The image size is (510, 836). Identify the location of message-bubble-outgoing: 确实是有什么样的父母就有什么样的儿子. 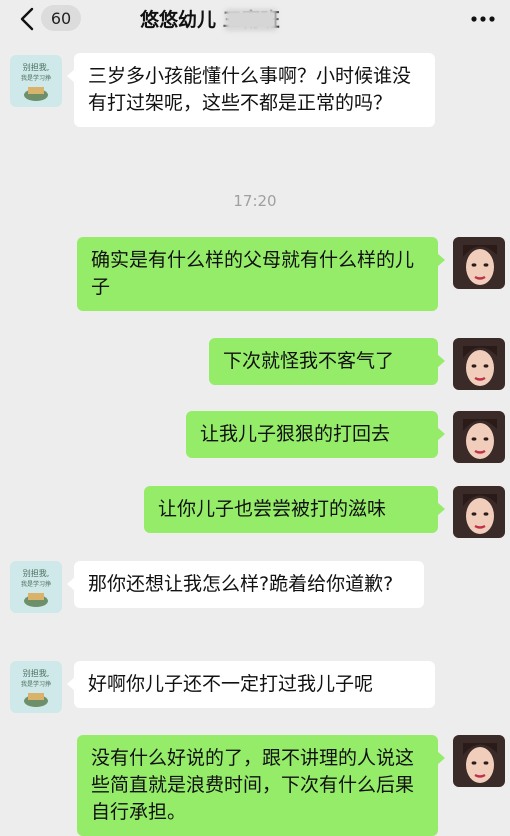
(261, 274).